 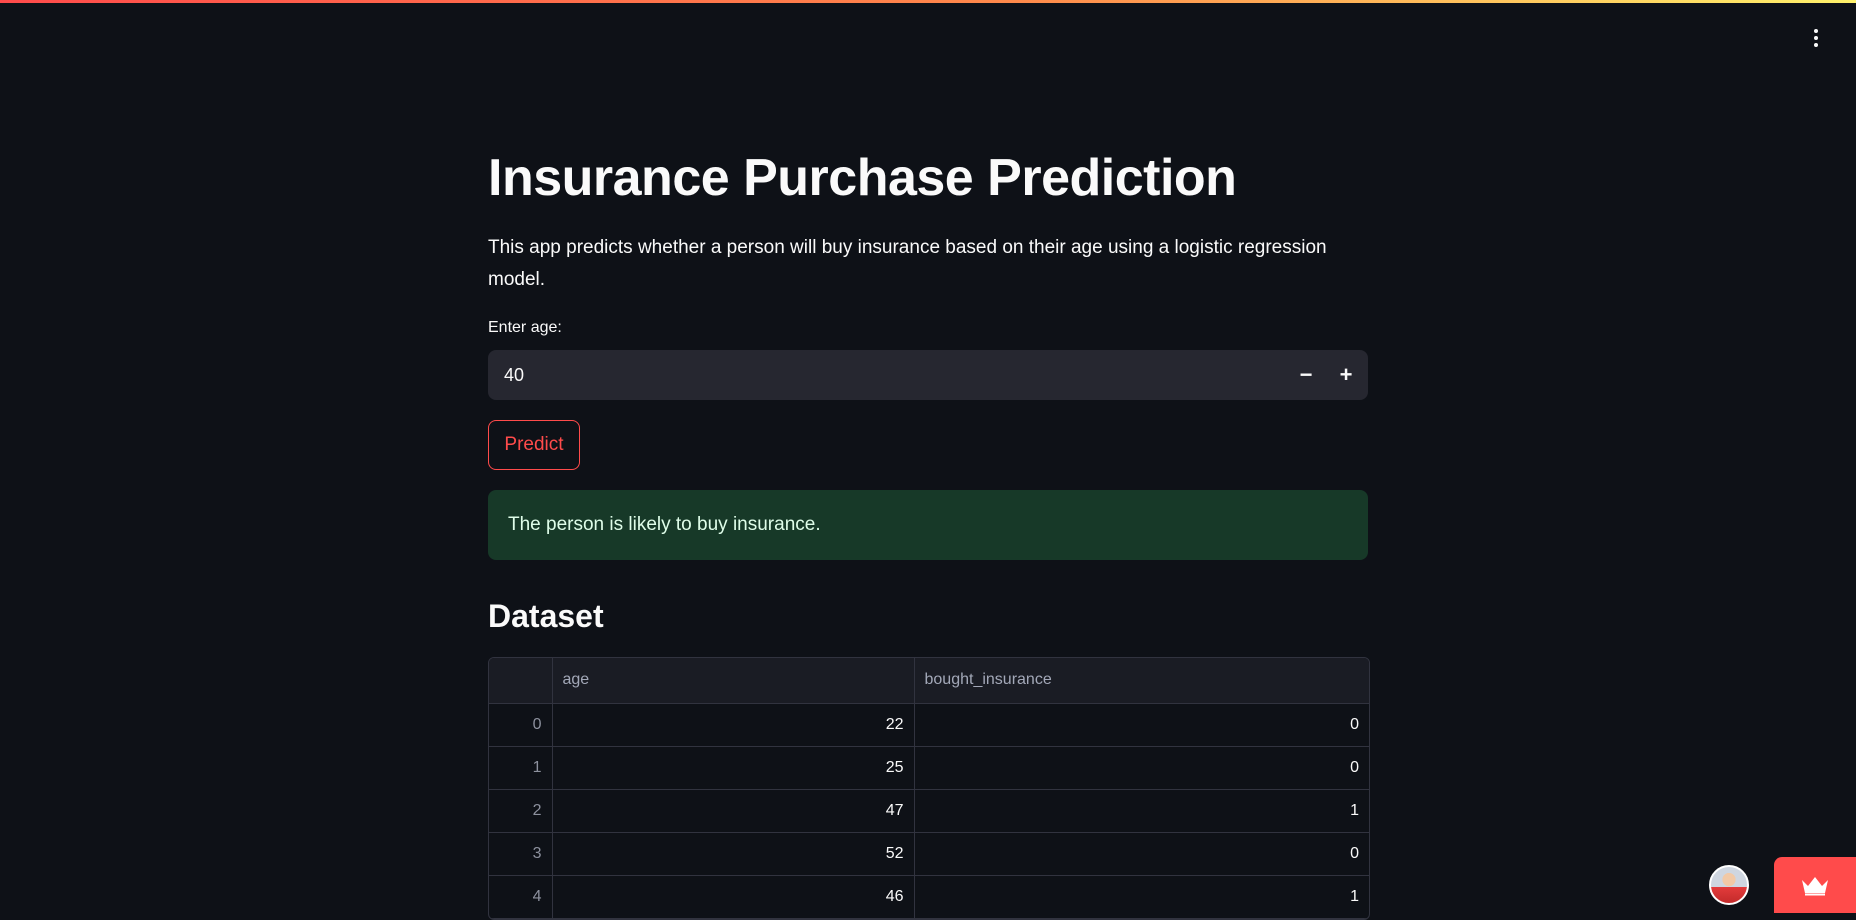 What do you see at coordinates (546, 616) in the screenshot?
I see `dataset-heading: Dataset` at bounding box center [546, 616].